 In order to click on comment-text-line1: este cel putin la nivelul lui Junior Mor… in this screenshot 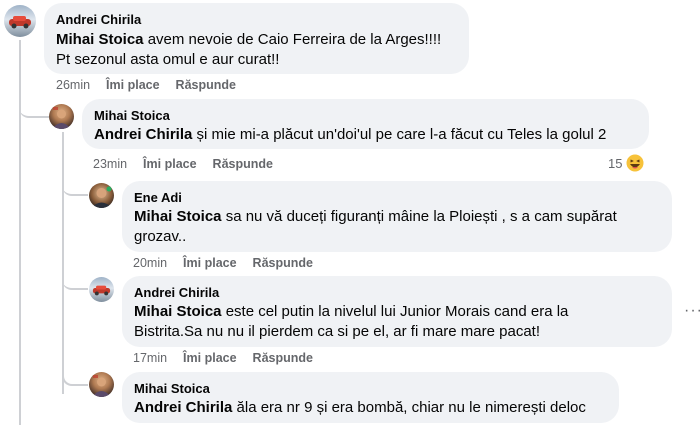, I will do `click(395, 311)`.